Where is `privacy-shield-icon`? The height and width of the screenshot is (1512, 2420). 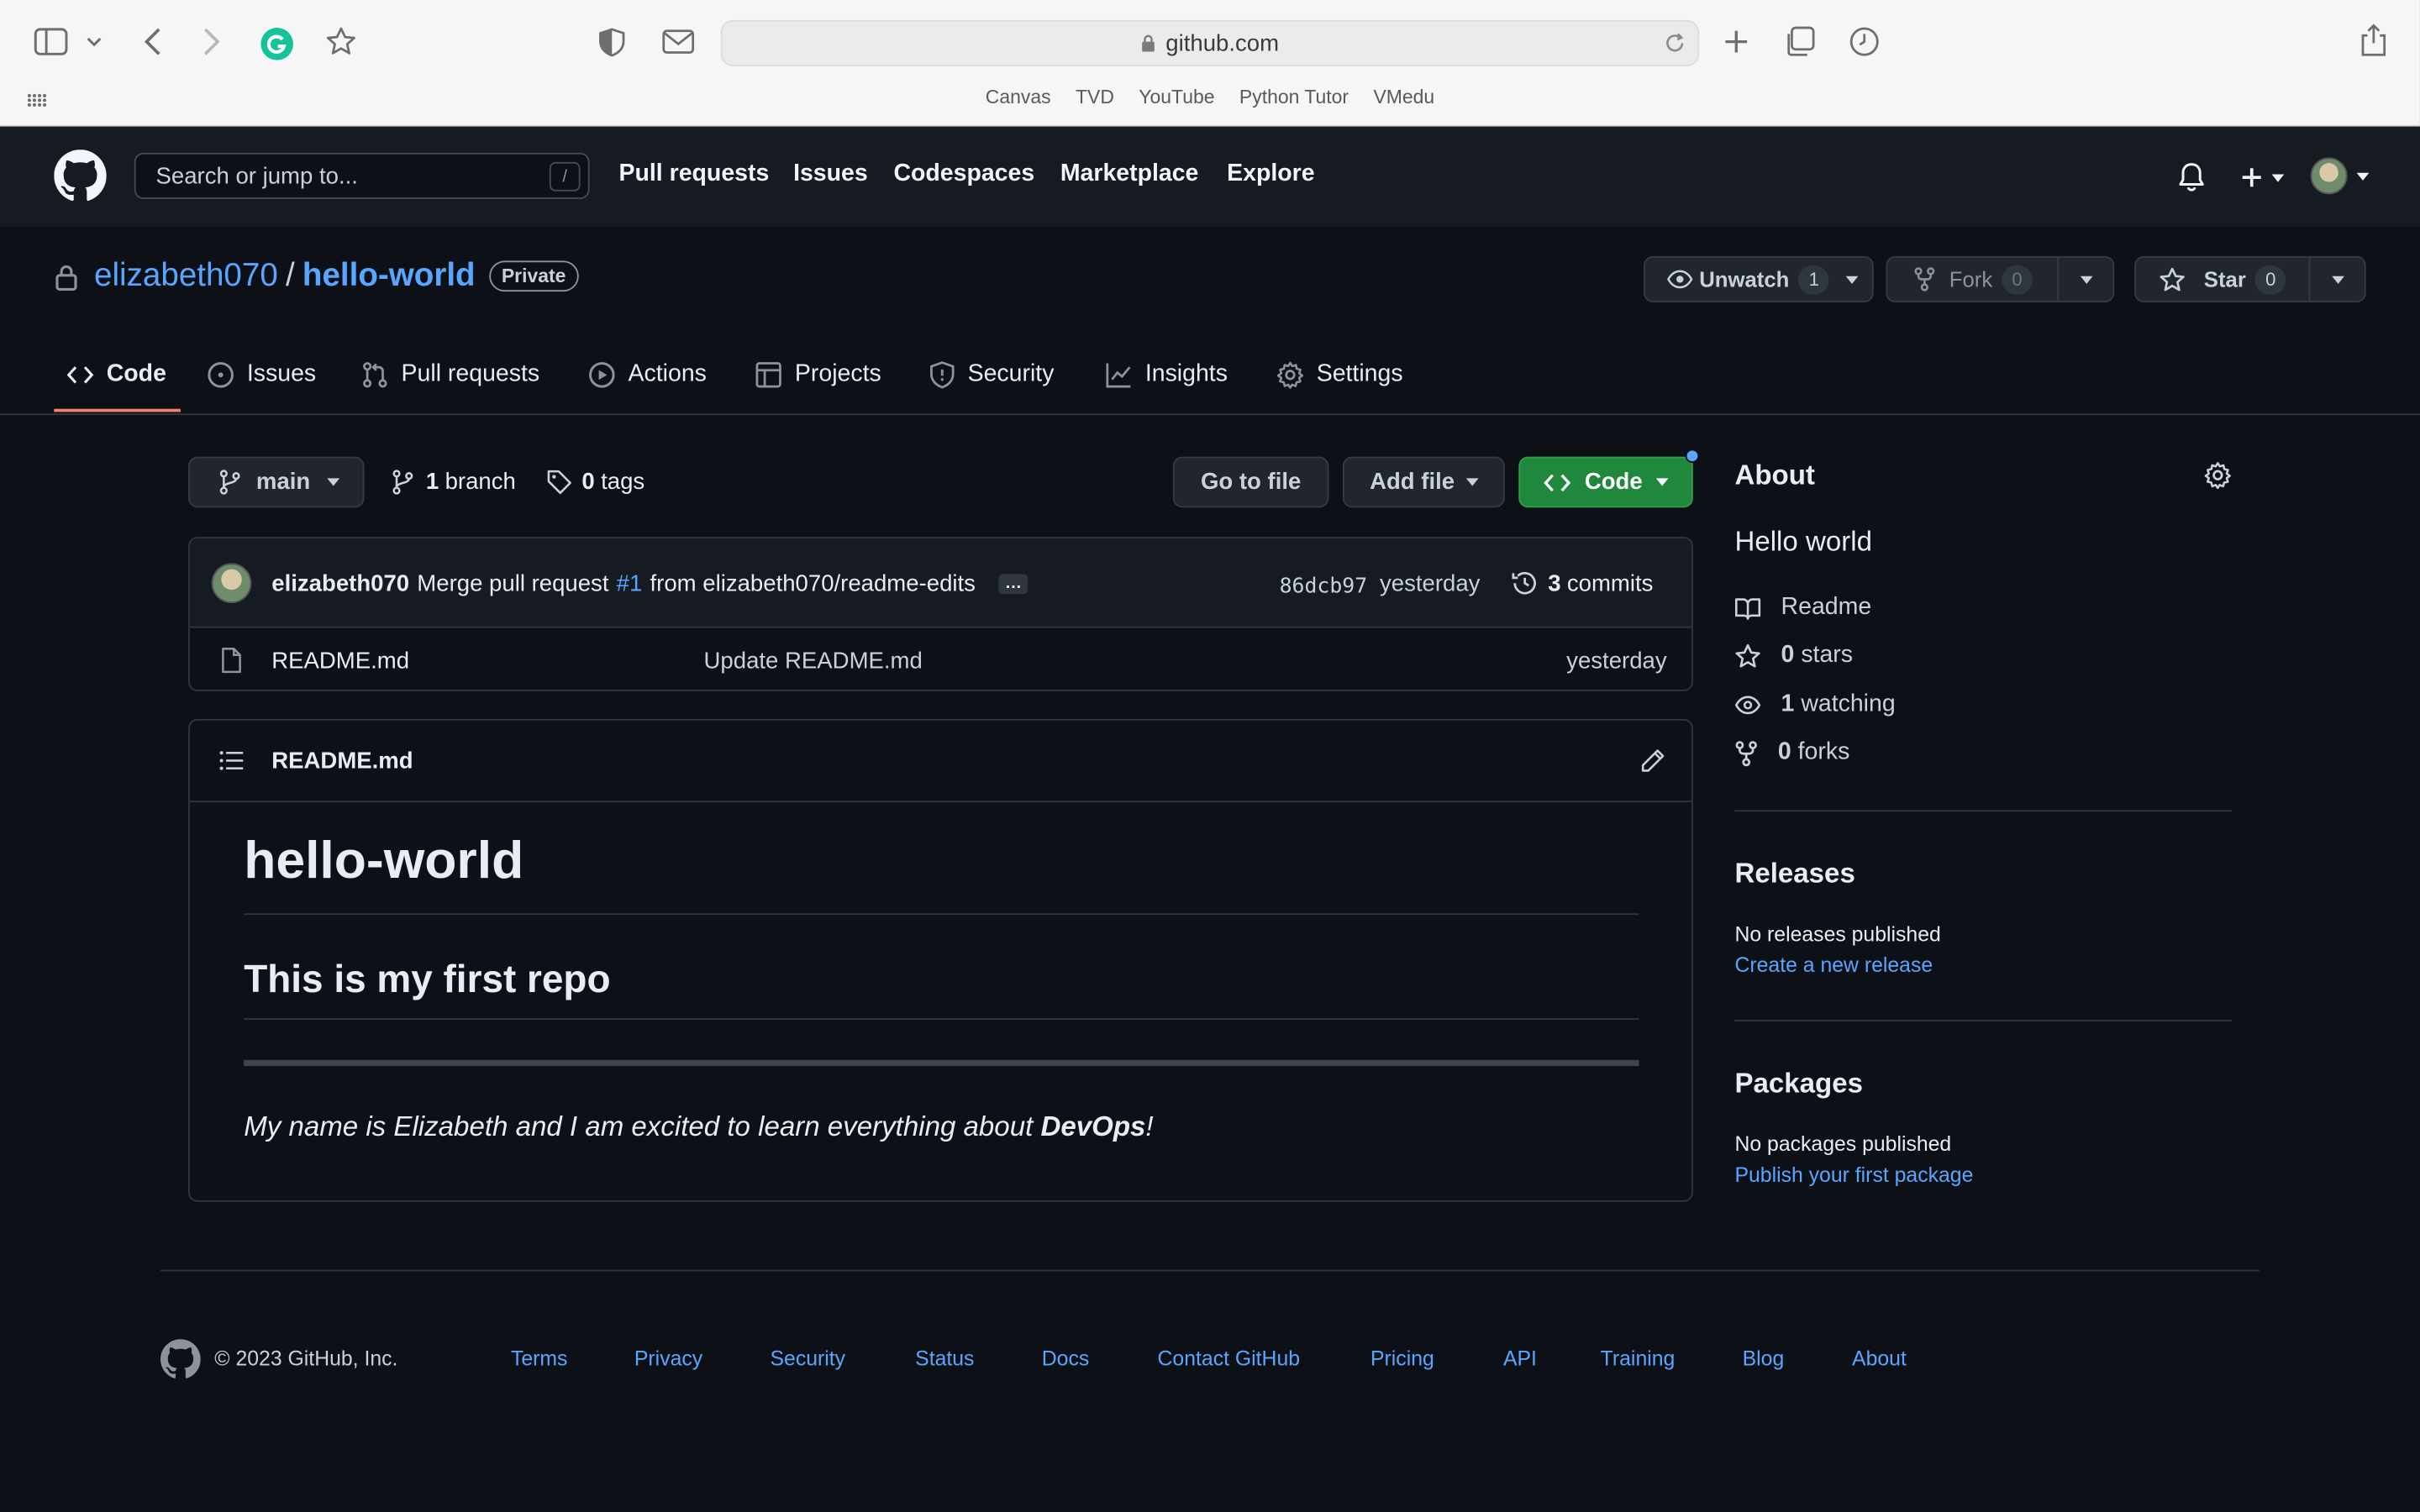
privacy-shield-icon is located at coordinates (612, 41).